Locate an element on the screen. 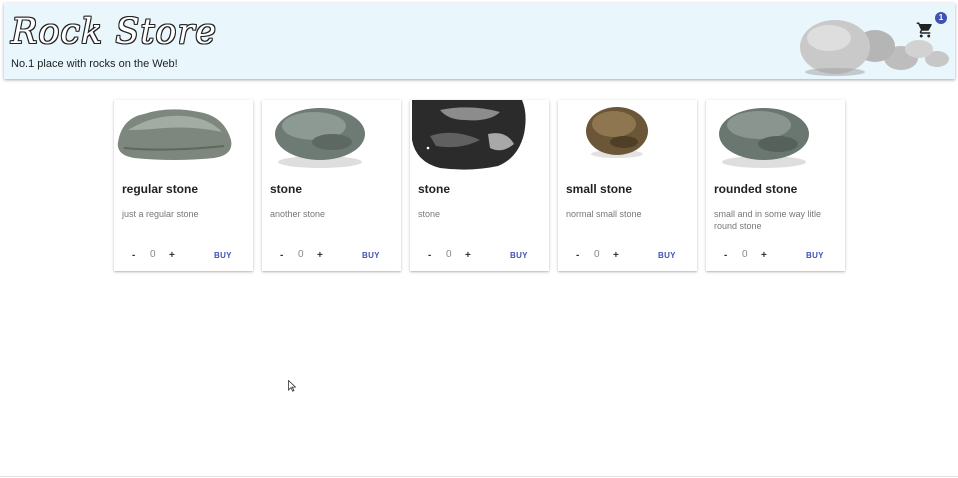 This screenshot has height=478, width=958. cart-count-badge: 1 is located at coordinates (941, 18).